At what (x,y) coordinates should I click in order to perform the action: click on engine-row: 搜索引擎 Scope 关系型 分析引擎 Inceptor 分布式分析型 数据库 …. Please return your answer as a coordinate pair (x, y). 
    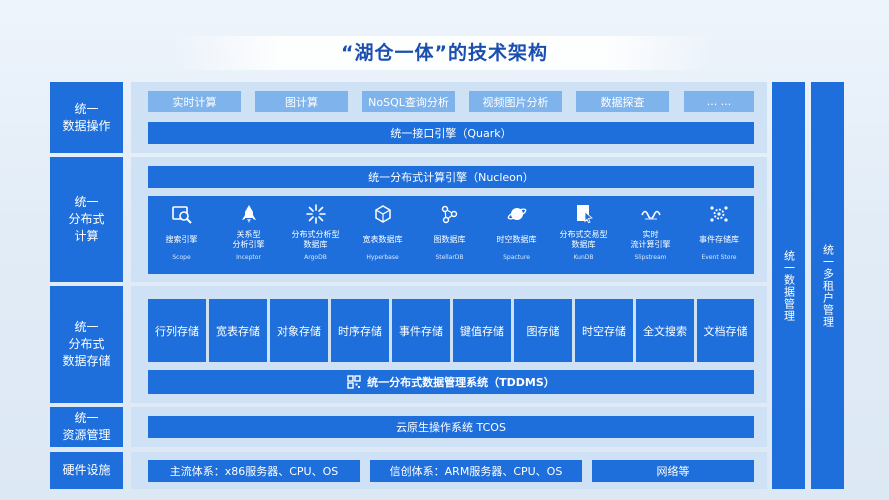
    Looking at the image, I should click on (451, 235).